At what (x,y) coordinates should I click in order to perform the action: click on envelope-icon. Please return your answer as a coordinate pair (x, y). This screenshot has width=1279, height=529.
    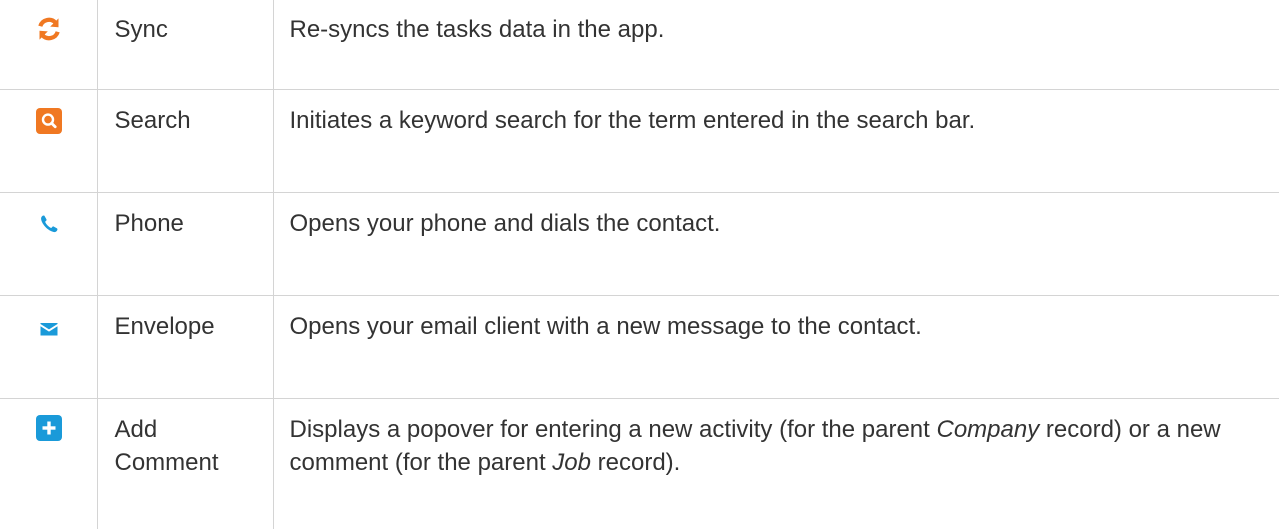
    Looking at the image, I should click on (49, 329).